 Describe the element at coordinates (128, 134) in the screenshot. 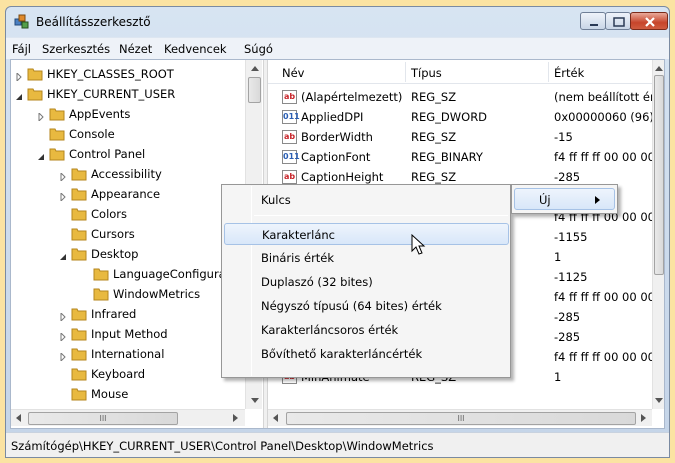

I see `tree-item-console: Console` at that location.